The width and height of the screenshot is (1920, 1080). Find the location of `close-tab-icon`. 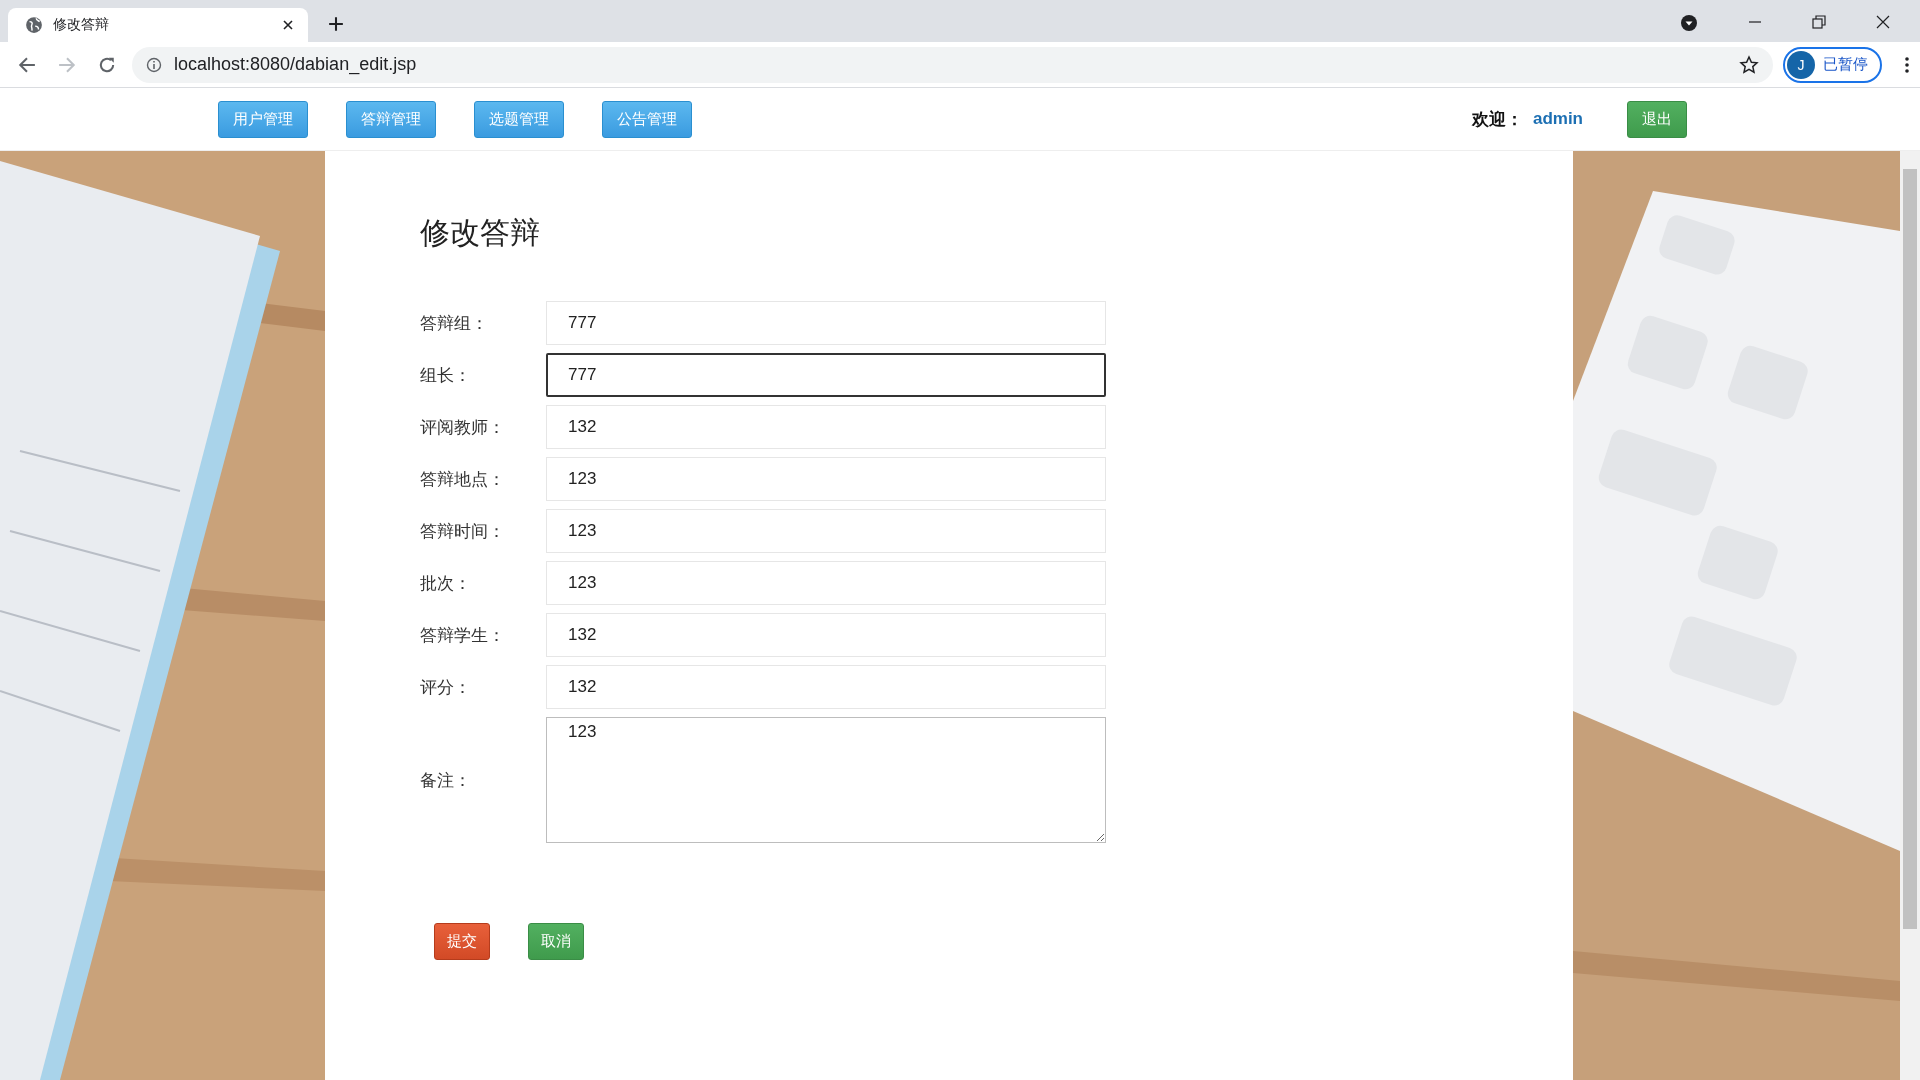

close-tab-icon is located at coordinates (288, 25).